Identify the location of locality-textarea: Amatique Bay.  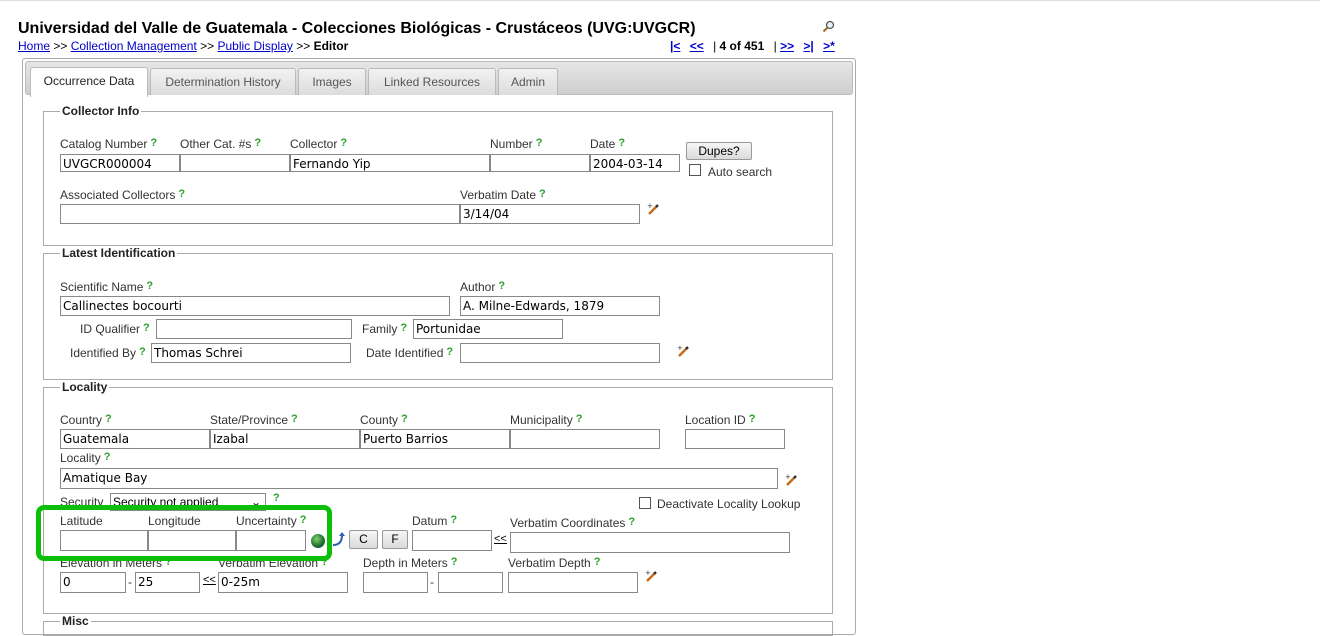
(419, 478).